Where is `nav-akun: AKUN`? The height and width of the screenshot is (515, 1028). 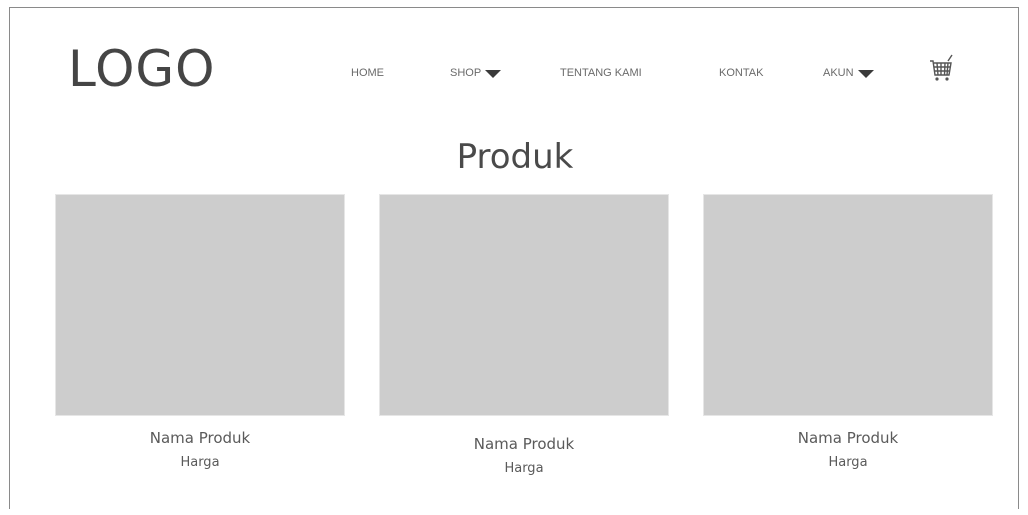 nav-akun: AKUN is located at coordinates (848, 73).